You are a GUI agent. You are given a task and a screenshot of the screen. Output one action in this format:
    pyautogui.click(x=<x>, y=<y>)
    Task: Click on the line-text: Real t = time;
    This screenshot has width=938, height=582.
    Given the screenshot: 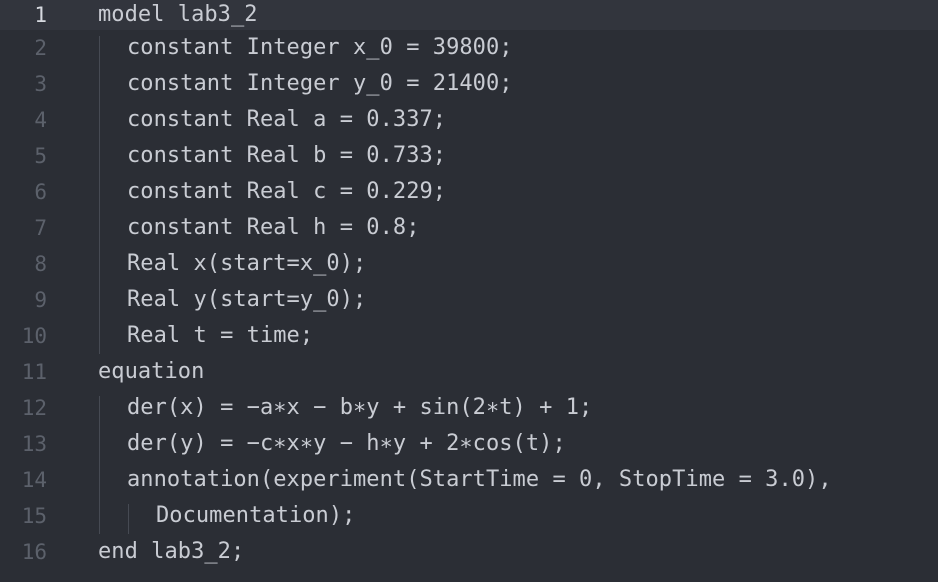 What is the action you would take?
    pyautogui.click(x=220, y=336)
    